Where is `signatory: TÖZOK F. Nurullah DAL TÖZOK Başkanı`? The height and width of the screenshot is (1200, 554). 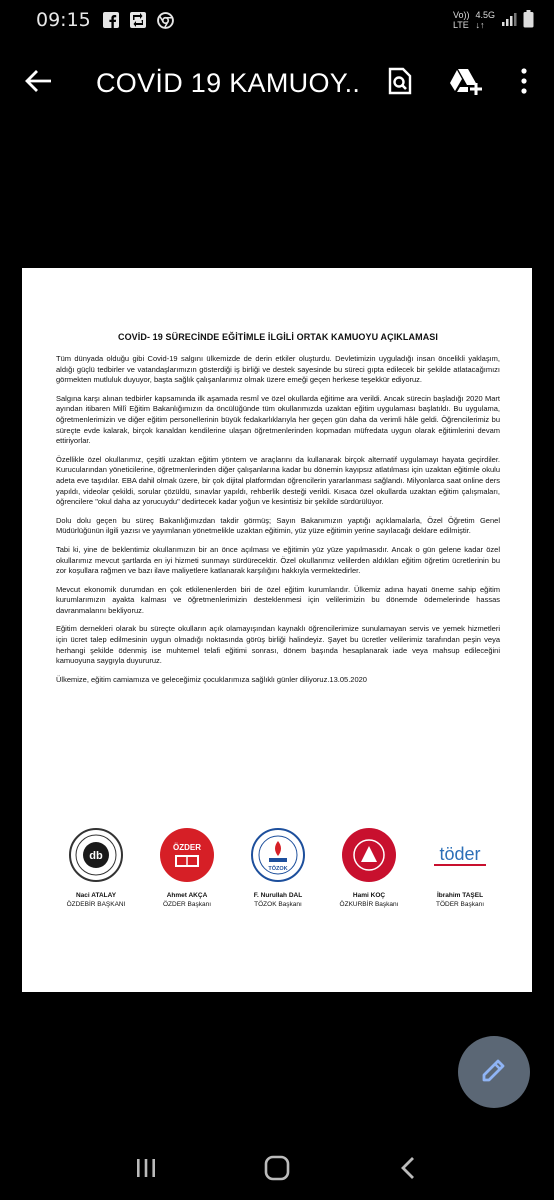
signatory: TÖZOK F. Nurullah DAL TÖZOK Başkanı is located at coordinates (278, 868).